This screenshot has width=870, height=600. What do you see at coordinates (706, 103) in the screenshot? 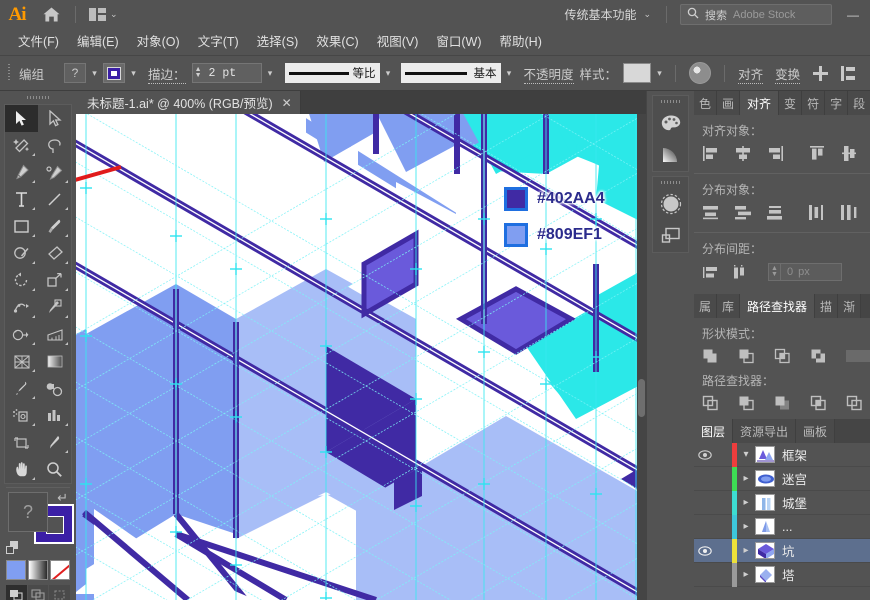
I see `tab-color: 色` at bounding box center [706, 103].